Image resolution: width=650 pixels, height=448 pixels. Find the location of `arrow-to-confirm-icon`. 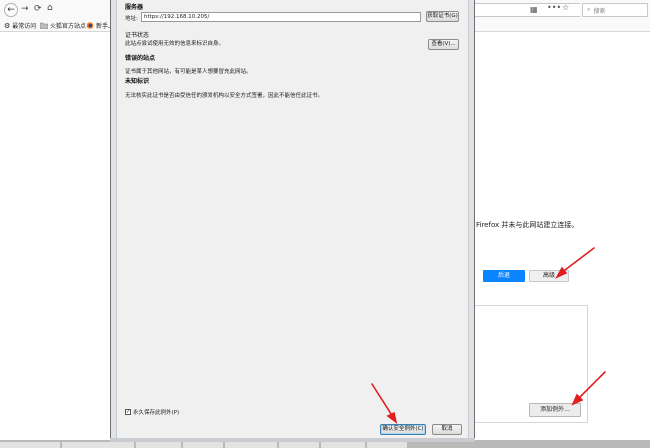

arrow-to-confirm-icon is located at coordinates (384, 403).